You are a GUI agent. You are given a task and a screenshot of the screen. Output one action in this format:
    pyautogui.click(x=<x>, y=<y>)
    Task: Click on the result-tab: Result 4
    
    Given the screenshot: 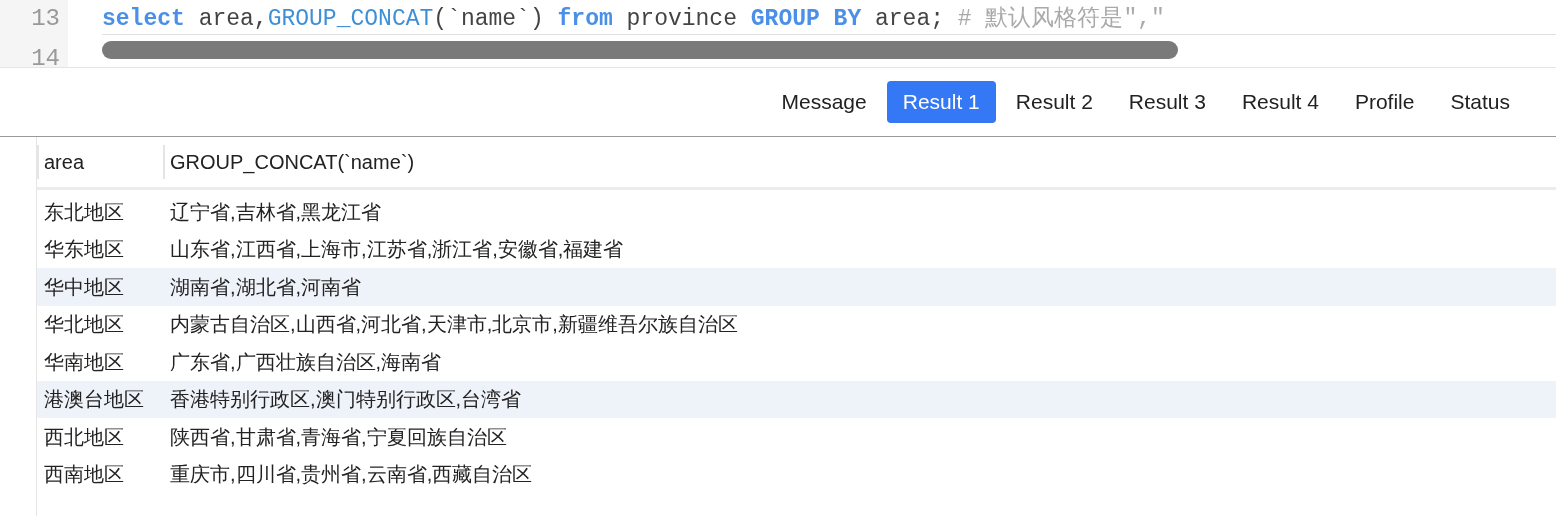 What is the action you would take?
    pyautogui.click(x=1280, y=102)
    